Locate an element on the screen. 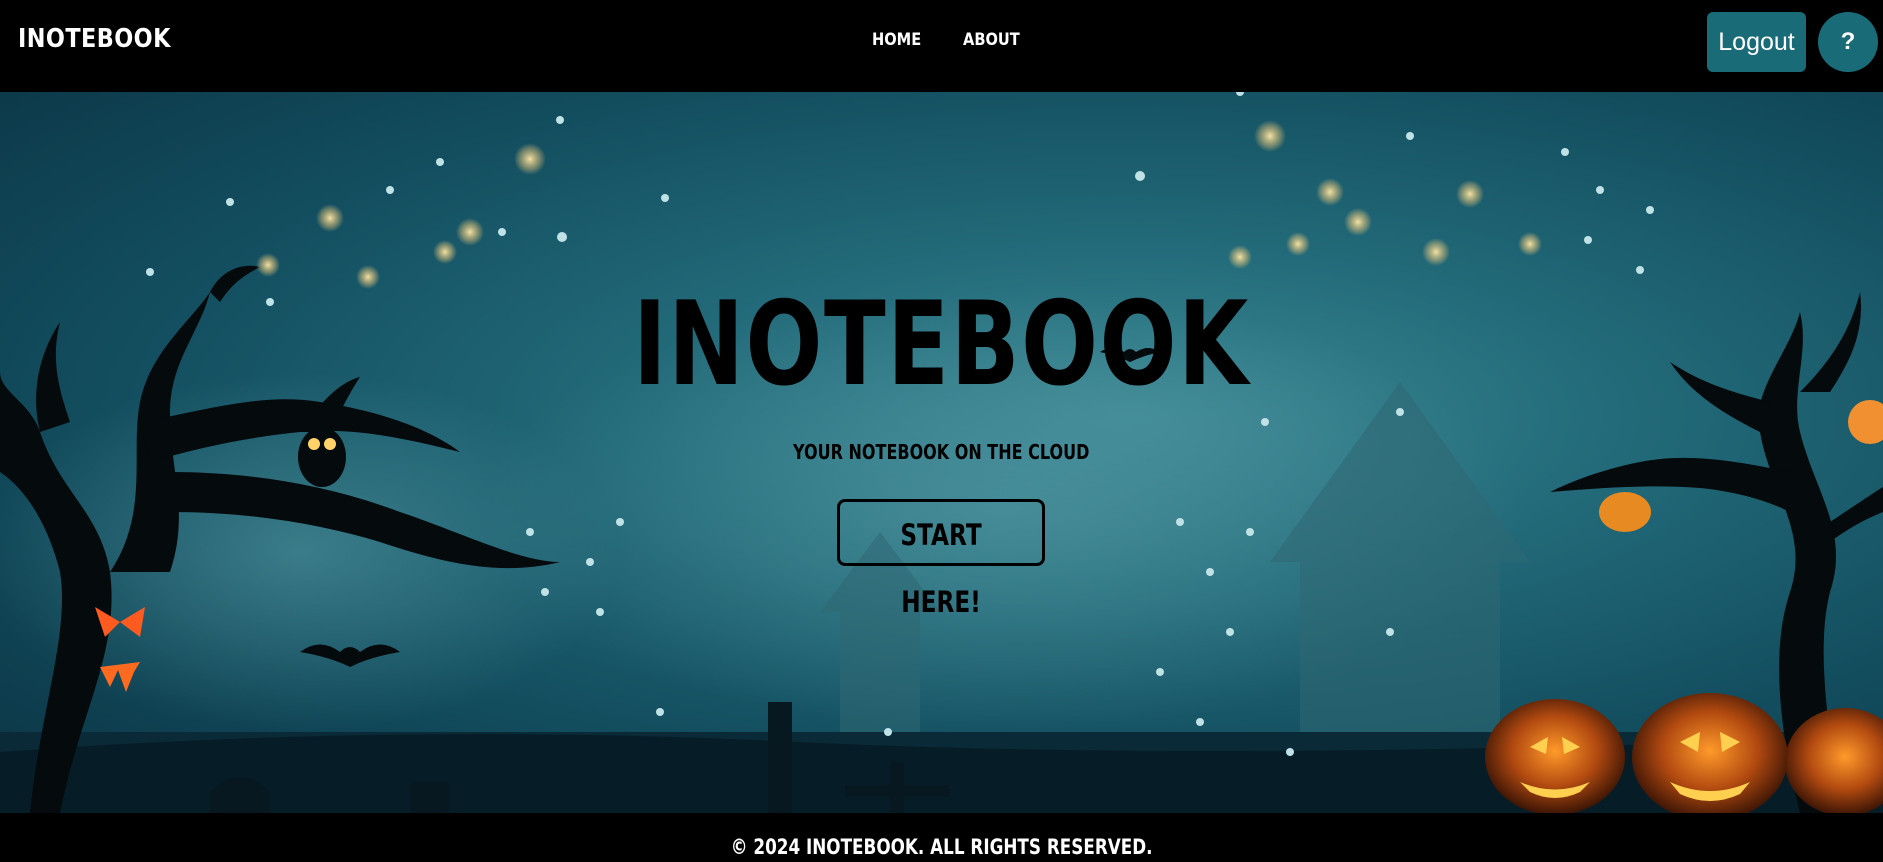 The width and height of the screenshot is (1883, 862). brand-logo: INOTEBOOK is located at coordinates (94, 39).